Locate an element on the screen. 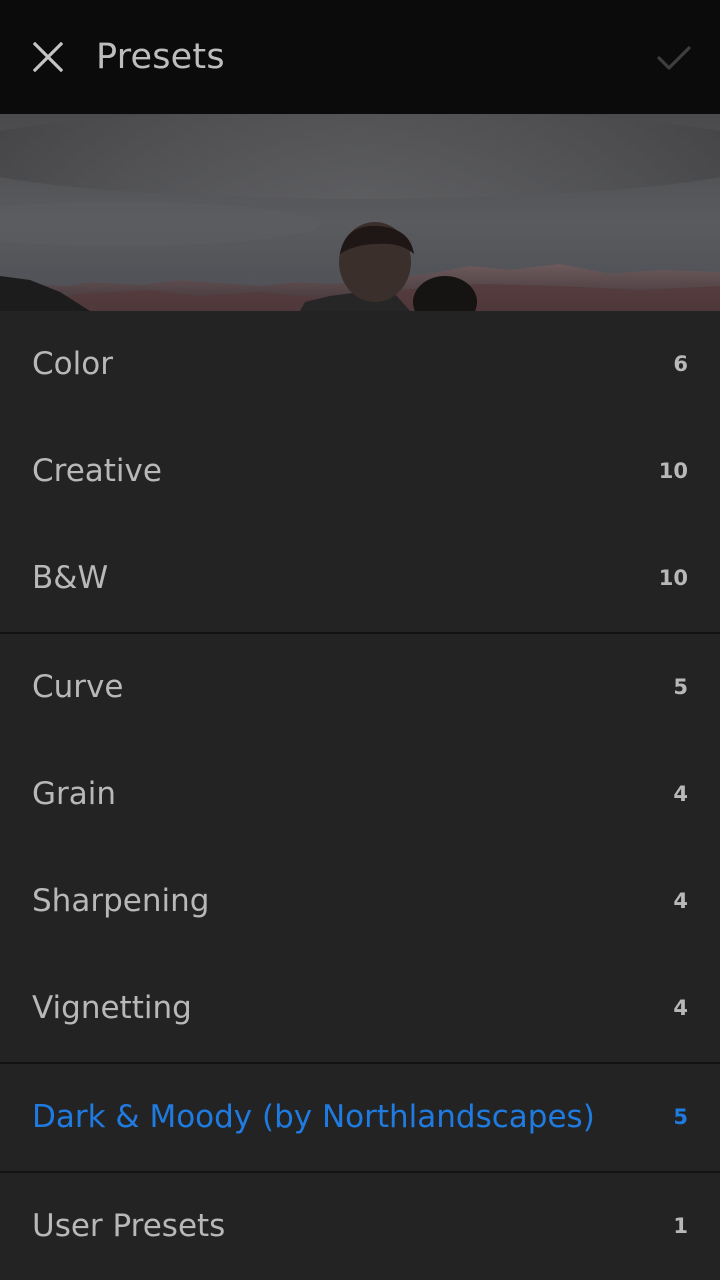 The height and width of the screenshot is (1280, 720). page-title: Presets is located at coordinates (160, 57).